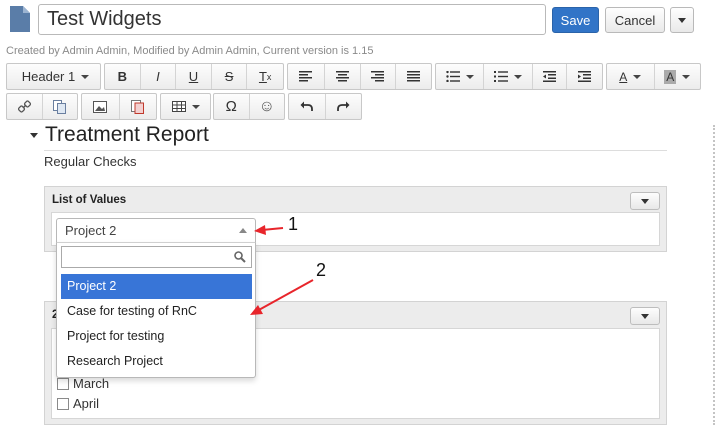  What do you see at coordinates (282, 297) in the screenshot?
I see `arrow-2-icon` at bounding box center [282, 297].